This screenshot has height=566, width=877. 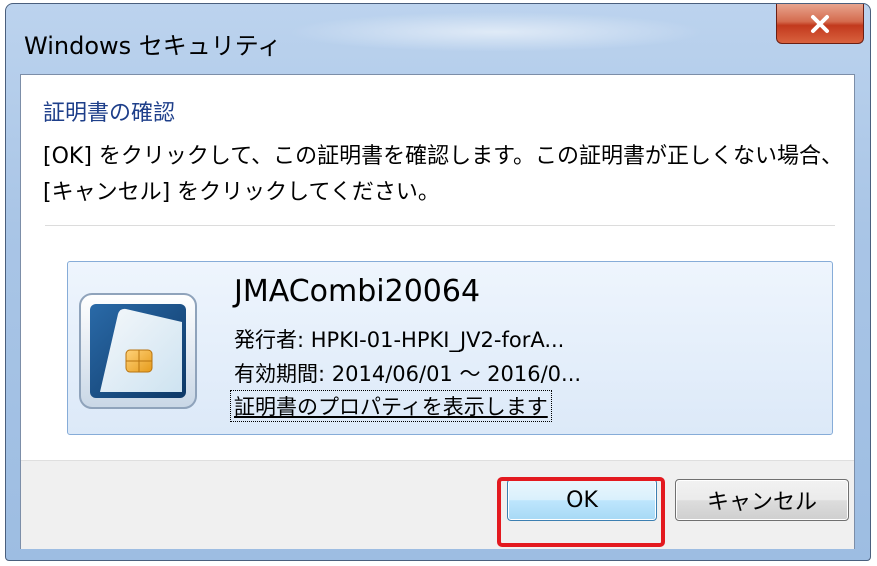 I want to click on close-button, so click(x=820, y=24).